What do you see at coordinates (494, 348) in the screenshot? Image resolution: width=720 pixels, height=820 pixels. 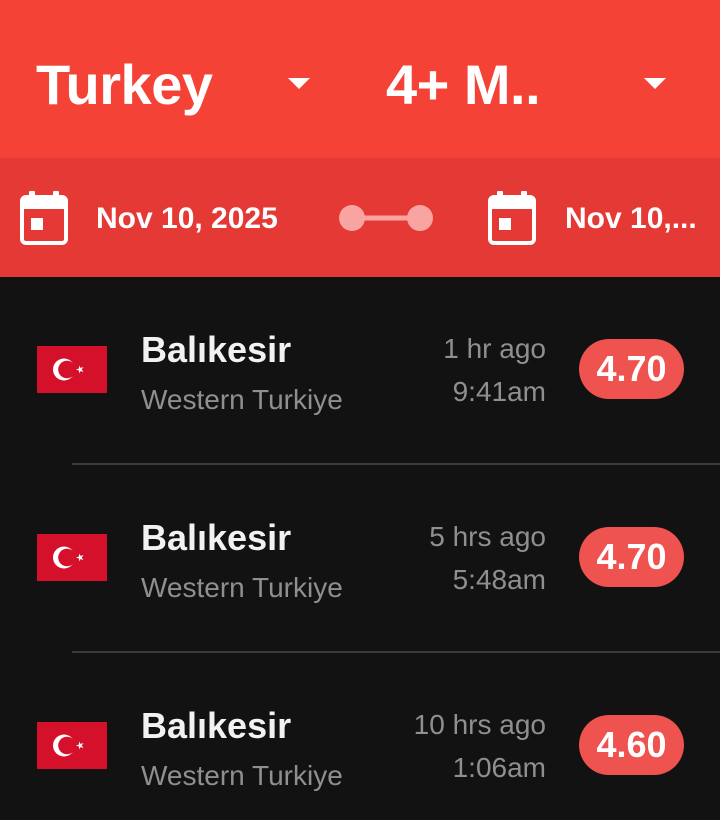 I see `relative-time: 1 hr ago` at bounding box center [494, 348].